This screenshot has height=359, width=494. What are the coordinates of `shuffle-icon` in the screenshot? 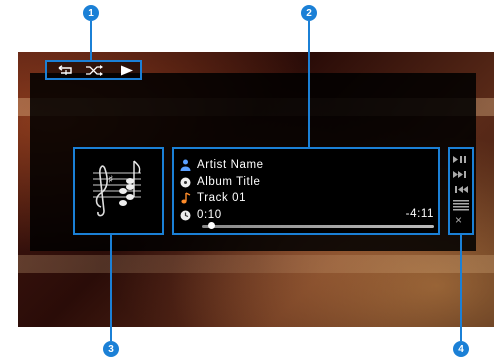 It's located at (95, 70).